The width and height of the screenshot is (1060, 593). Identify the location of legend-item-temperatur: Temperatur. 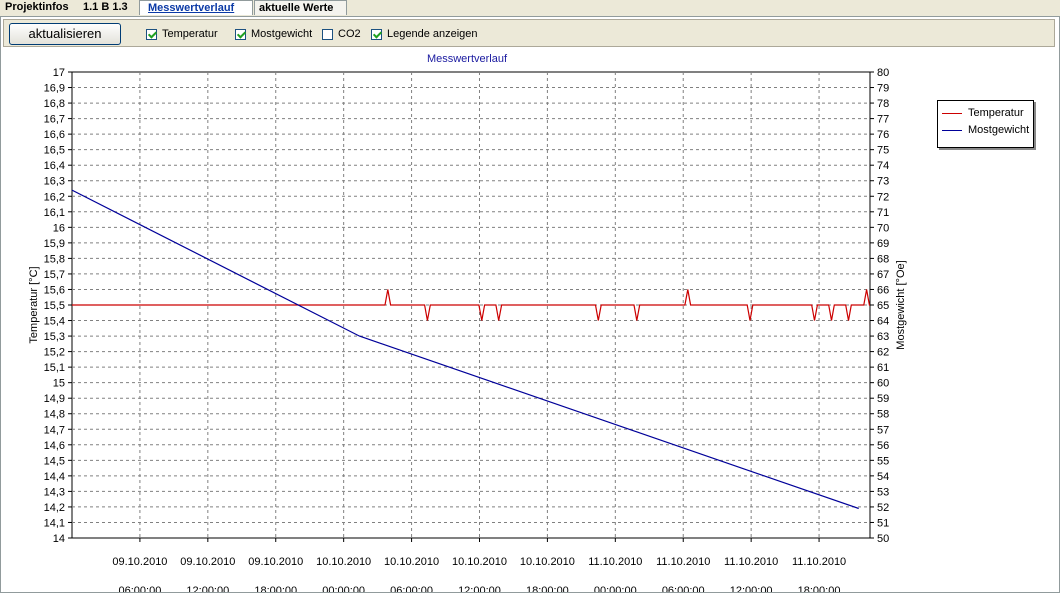
(983, 113).